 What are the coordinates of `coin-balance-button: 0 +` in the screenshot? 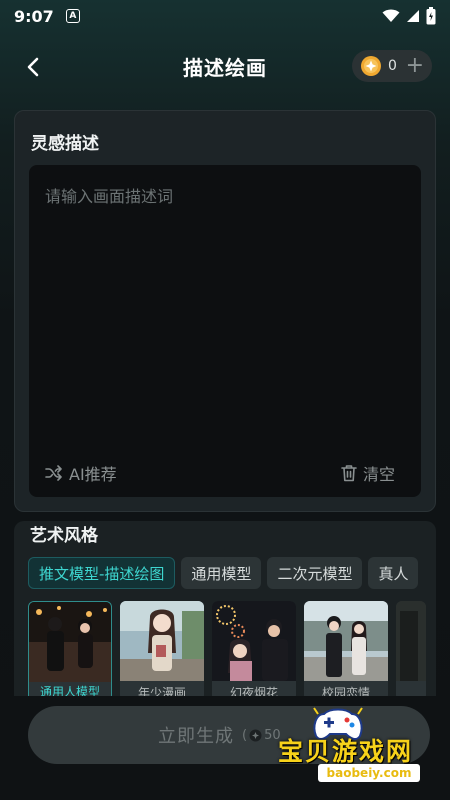 It's located at (392, 66).